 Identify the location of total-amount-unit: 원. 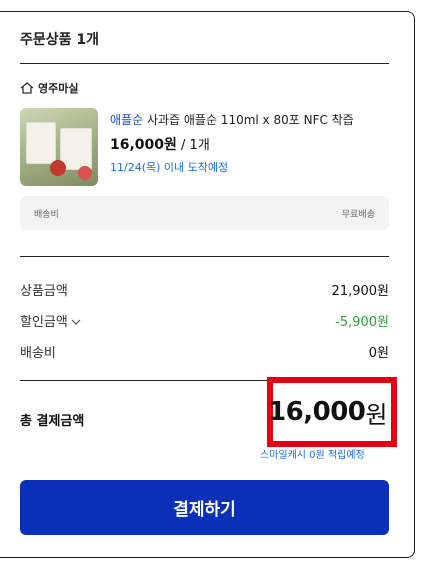
(376, 414).